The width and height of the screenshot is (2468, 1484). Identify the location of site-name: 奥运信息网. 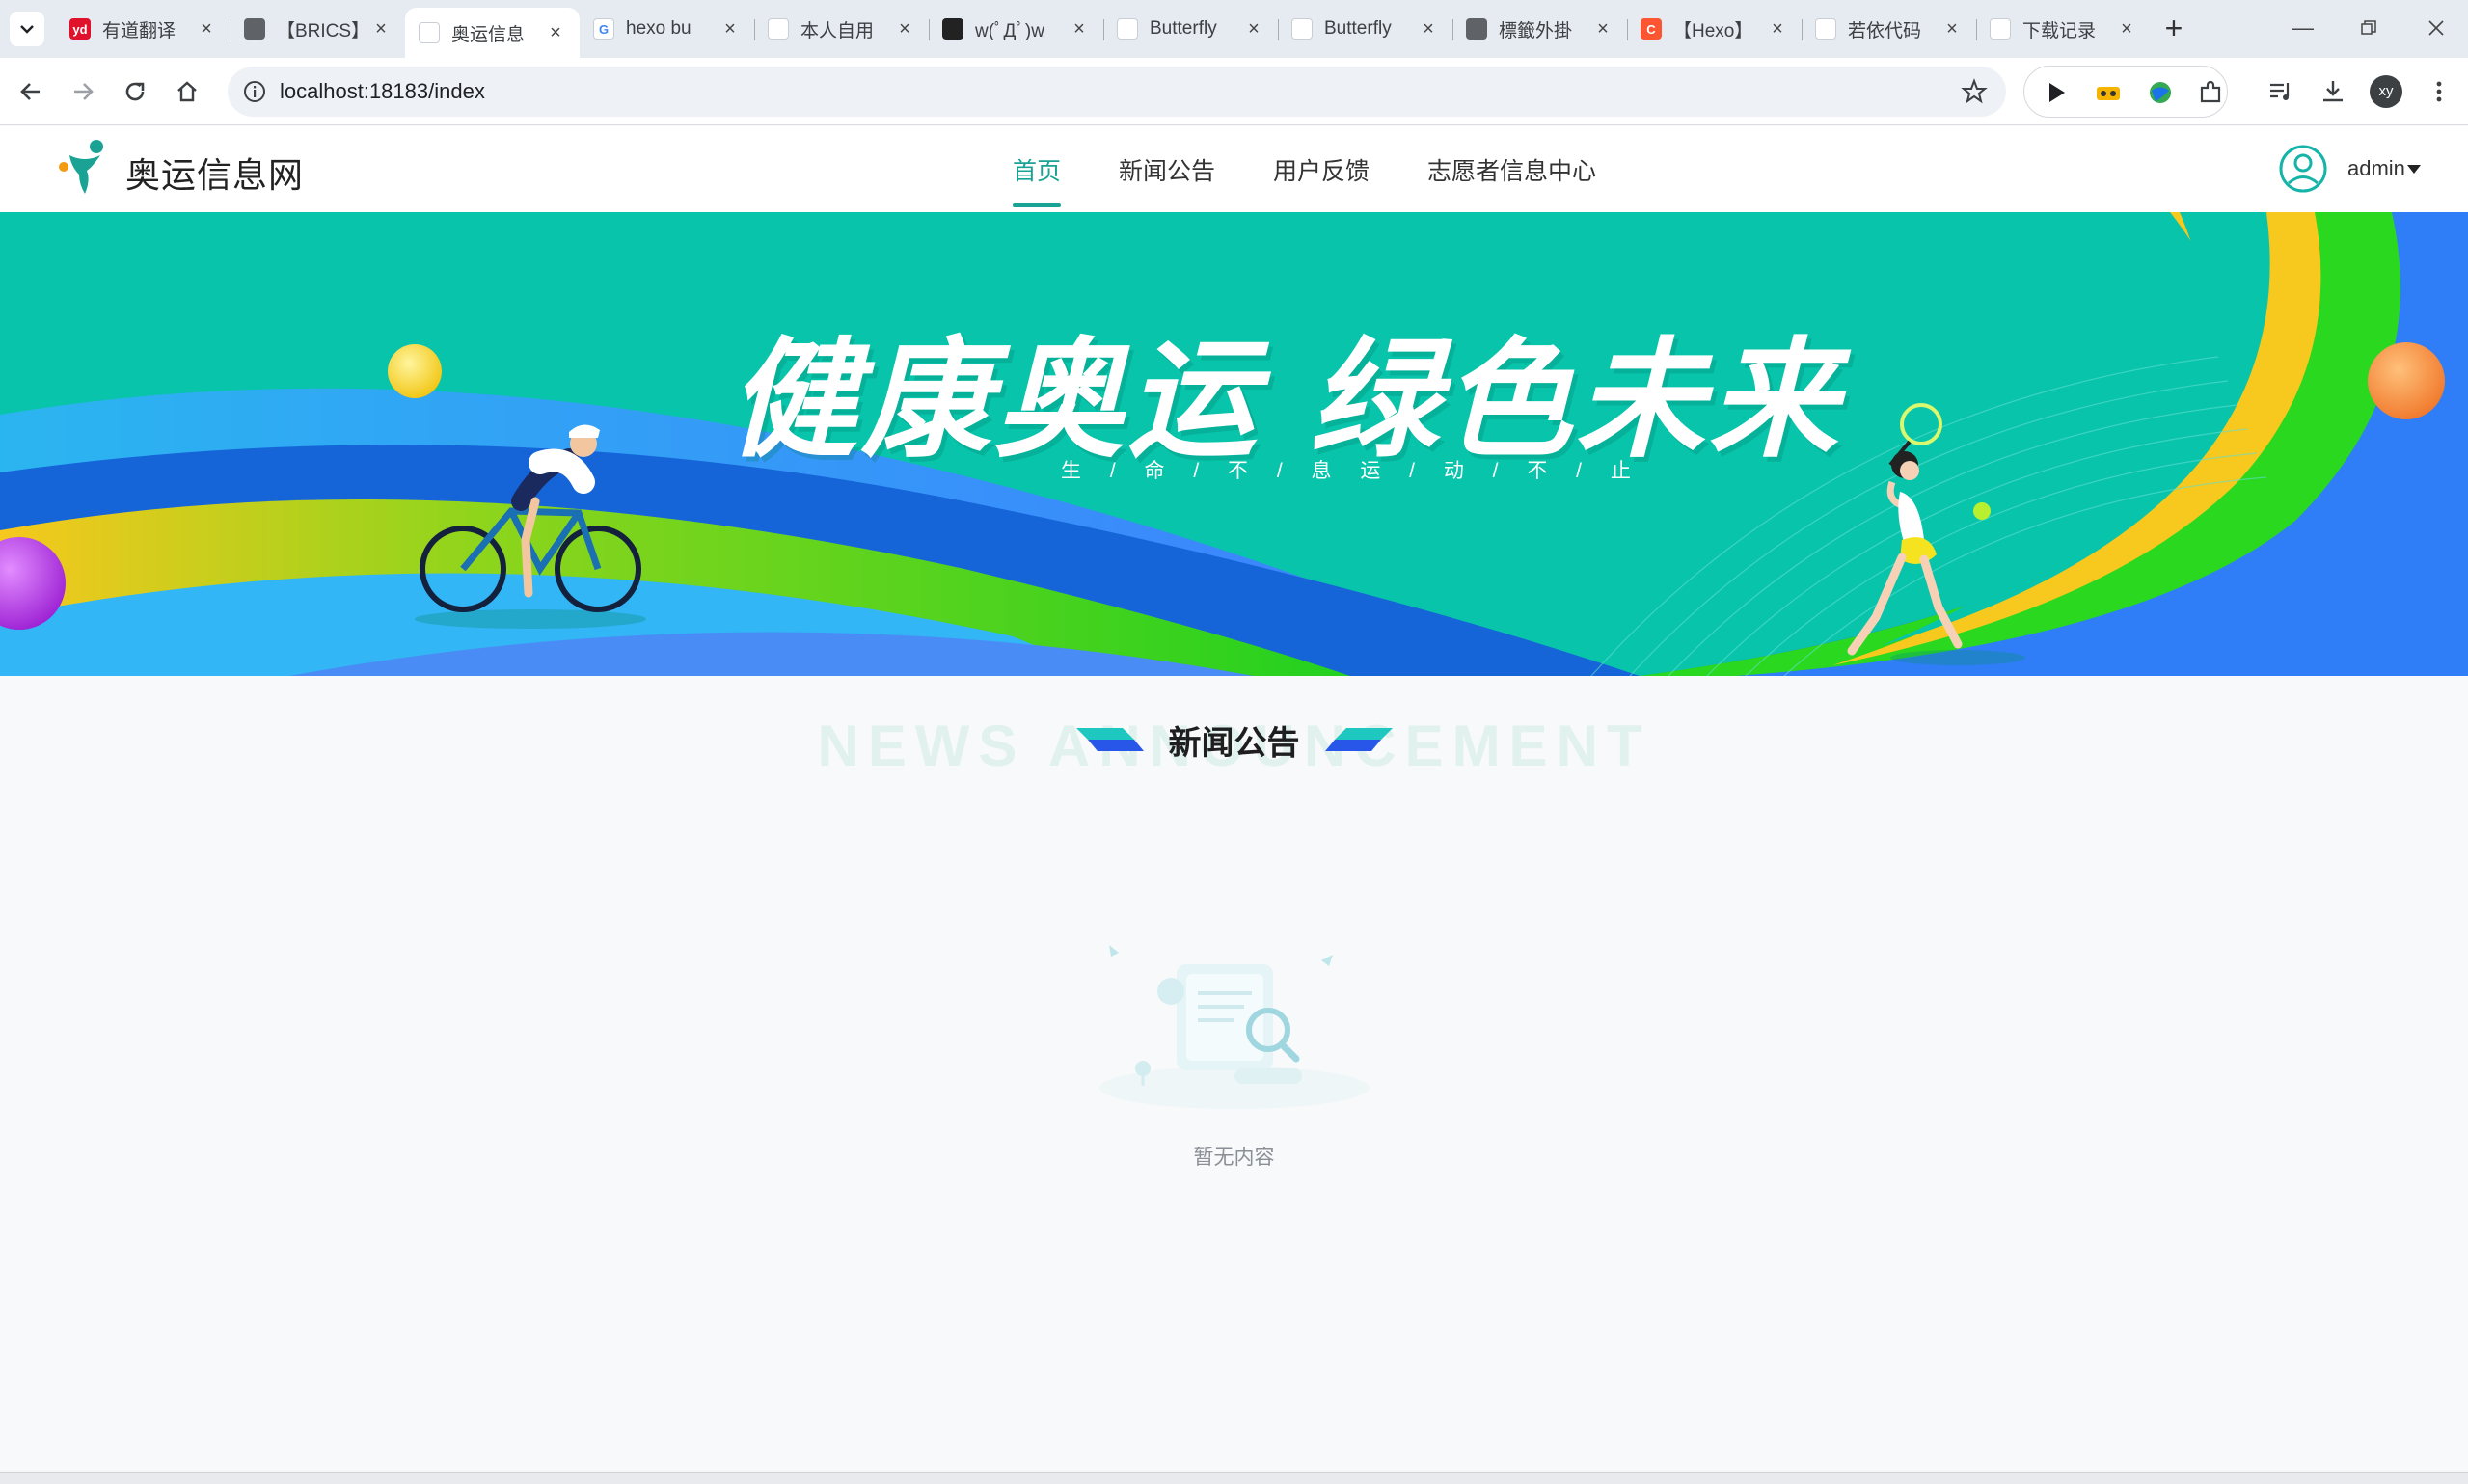
(214, 173).